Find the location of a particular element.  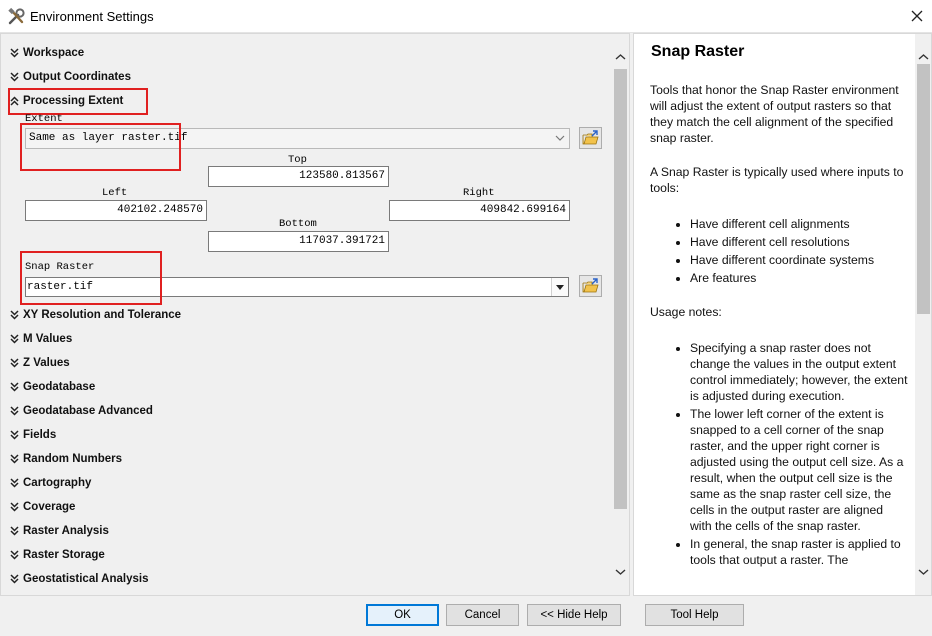

snap-raster-combo: raster.tif is located at coordinates (297, 287).